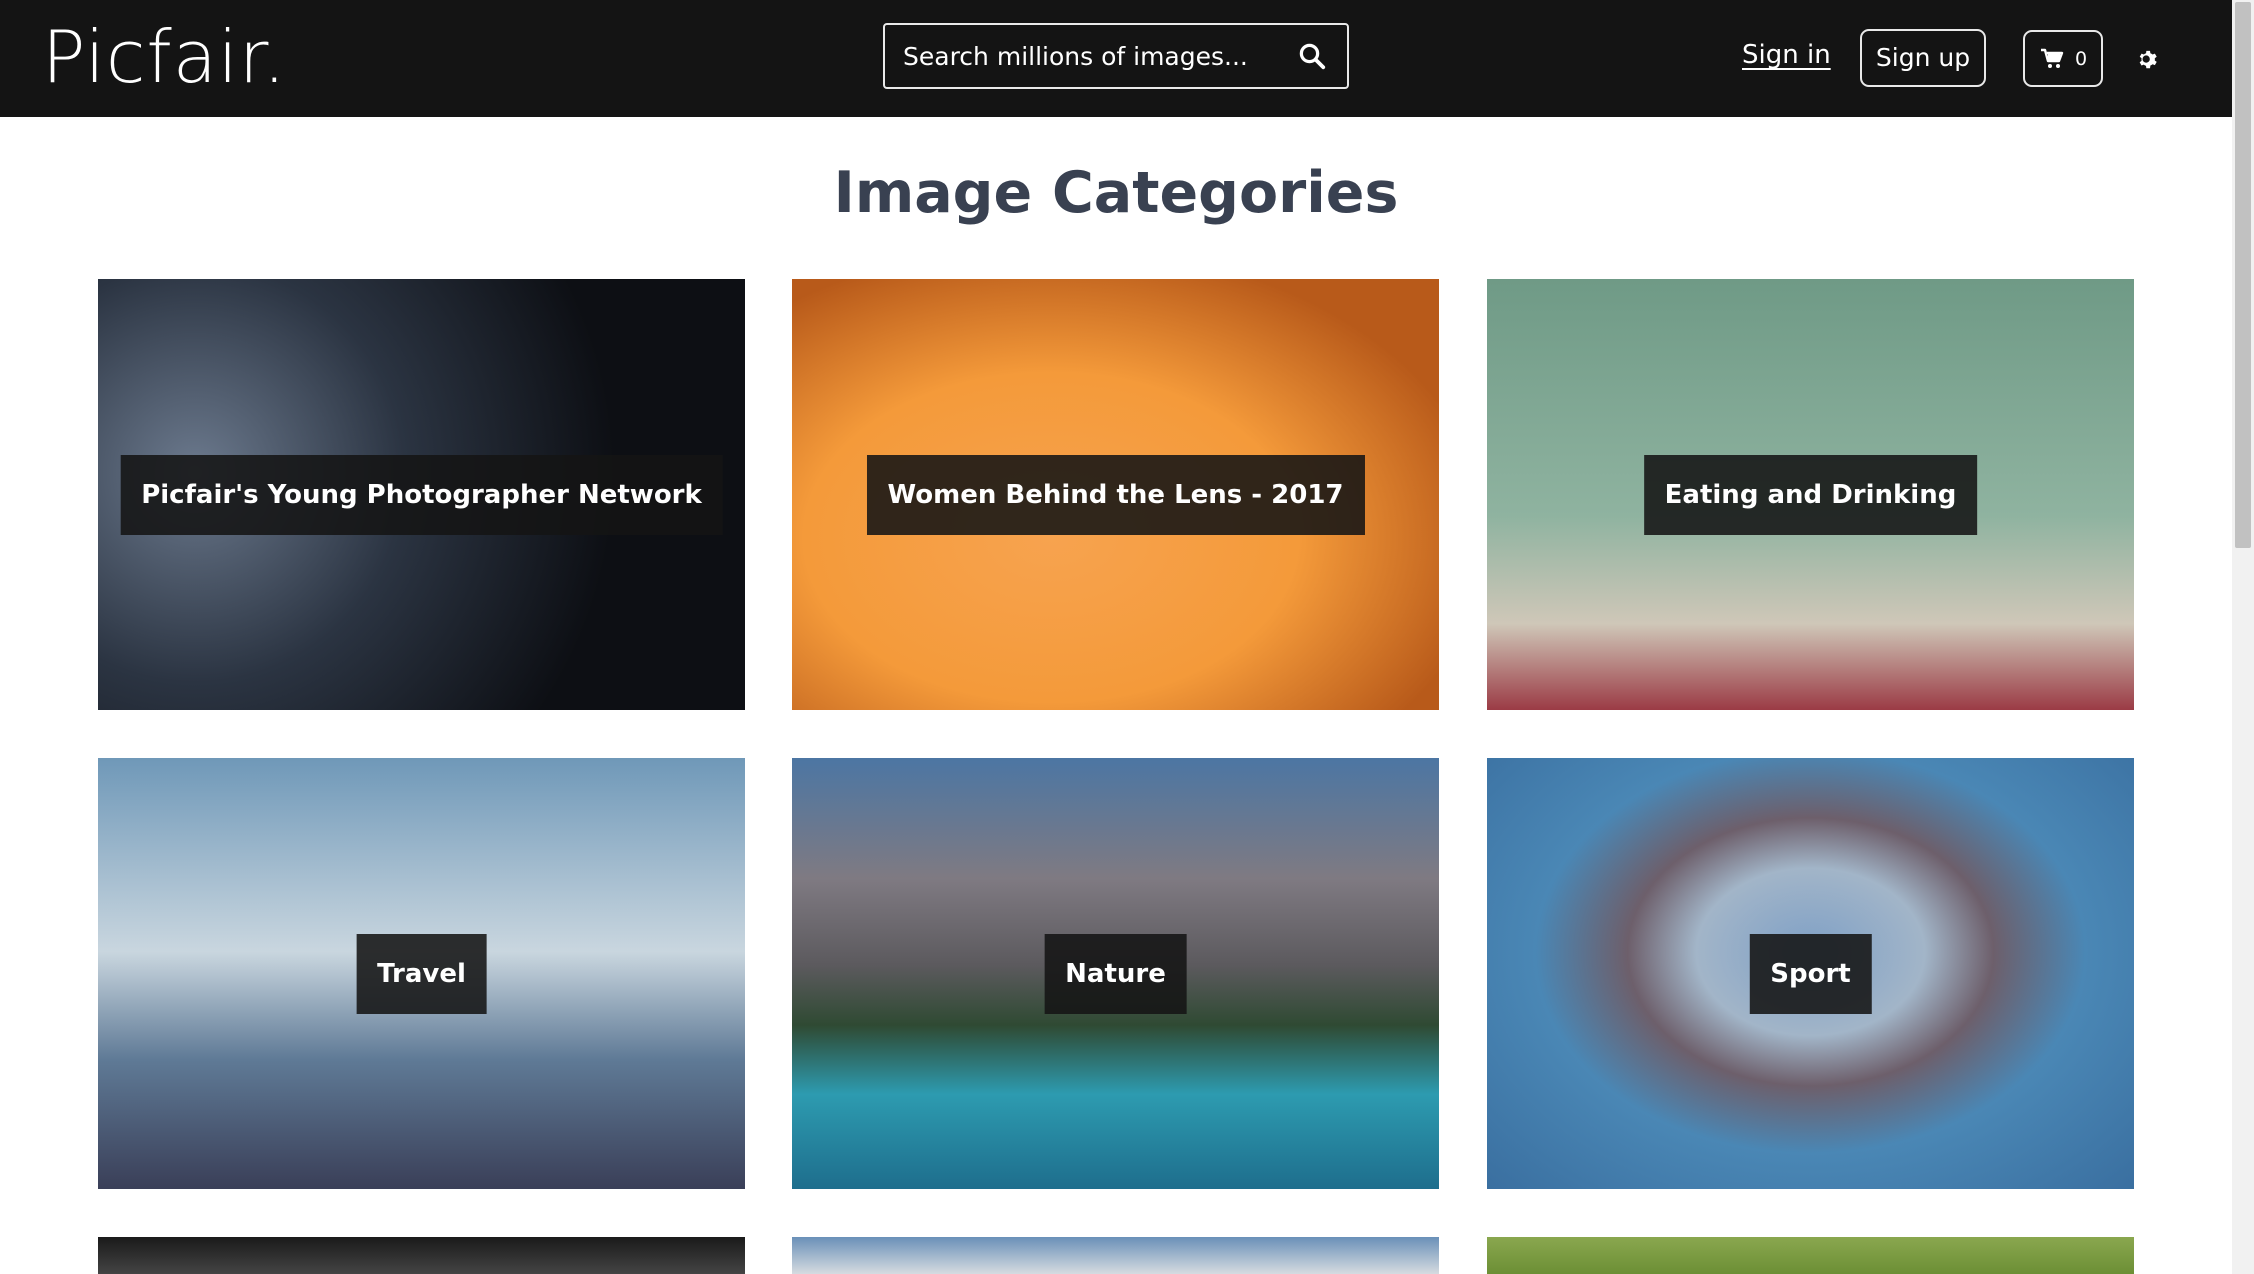  I want to click on category-label: Picfair's Young Photographer Network, so click(421, 494).